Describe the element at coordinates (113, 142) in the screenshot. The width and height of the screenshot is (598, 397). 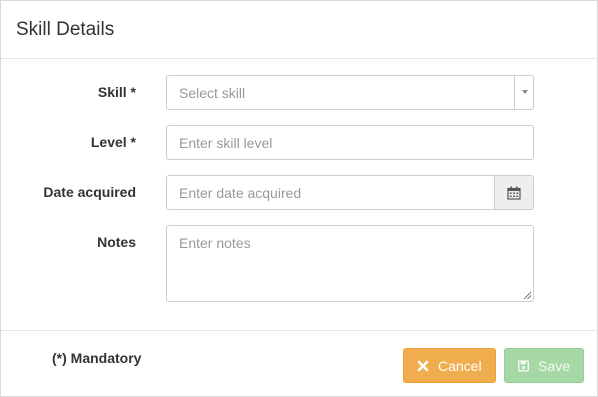
I see `level-label: Level *` at that location.